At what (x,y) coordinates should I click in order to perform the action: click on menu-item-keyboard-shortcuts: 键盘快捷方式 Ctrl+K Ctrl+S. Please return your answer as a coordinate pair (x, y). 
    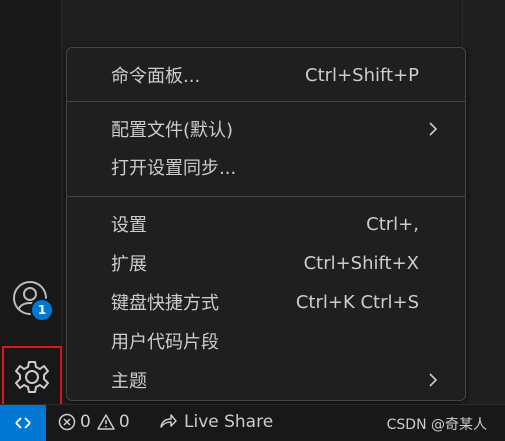
    Looking at the image, I should click on (266, 302).